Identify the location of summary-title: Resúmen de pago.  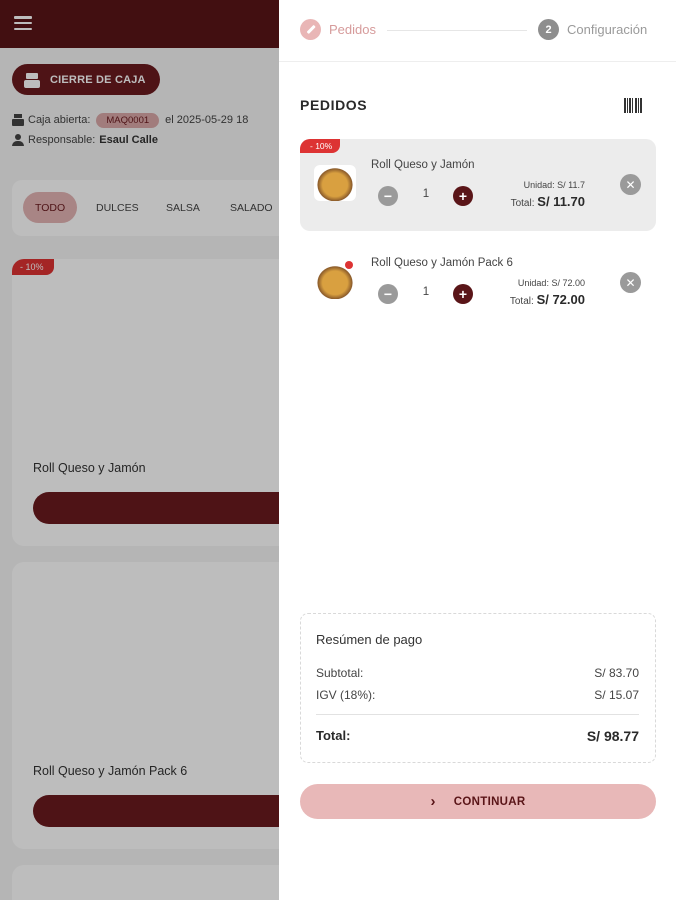
(369, 639).